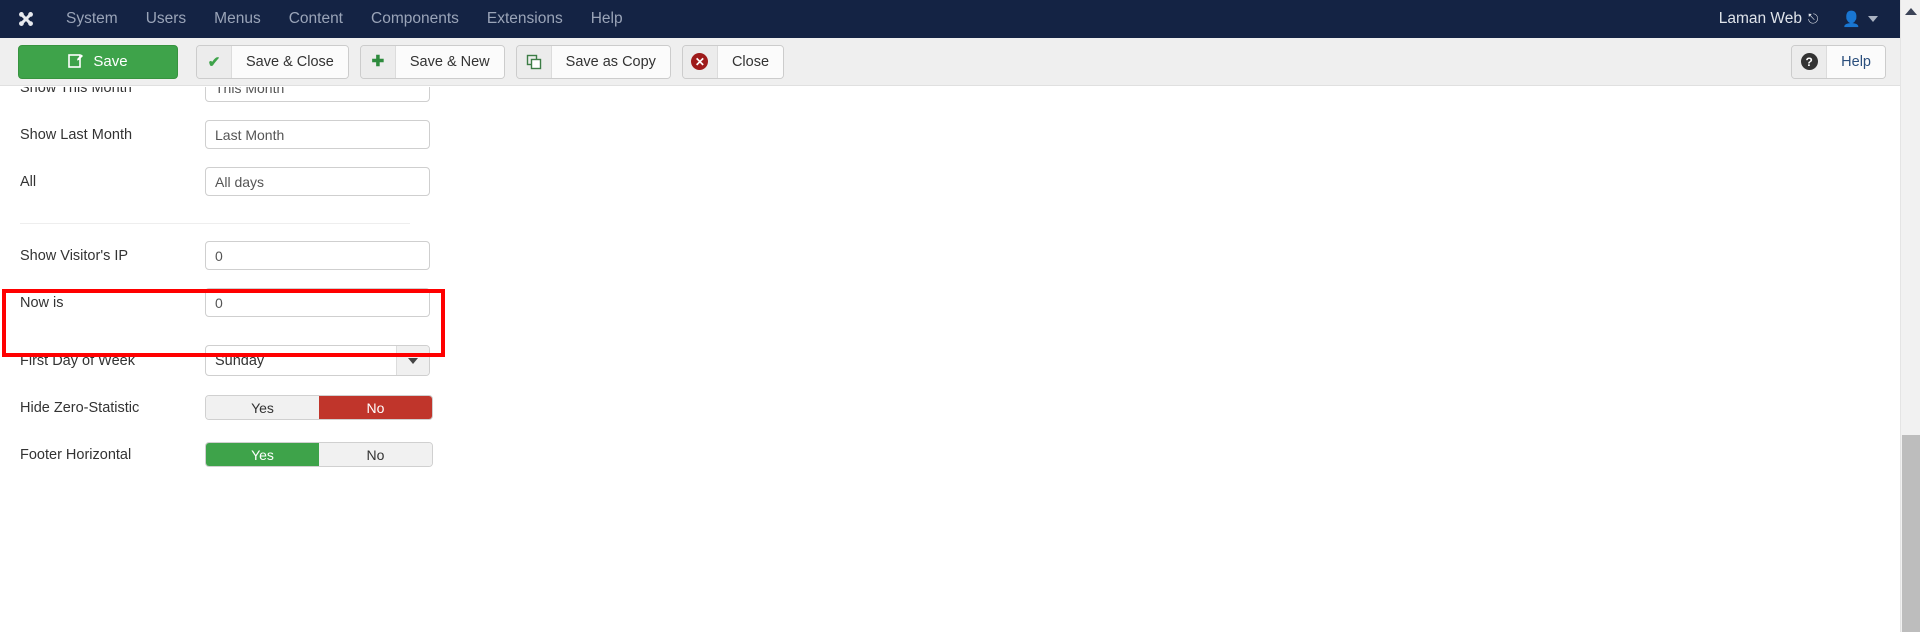 This screenshot has width=1920, height=632. Describe the element at coordinates (80, 407) in the screenshot. I see `field-label-hide-zero-statistic: Hide Zero-Statistic` at that location.